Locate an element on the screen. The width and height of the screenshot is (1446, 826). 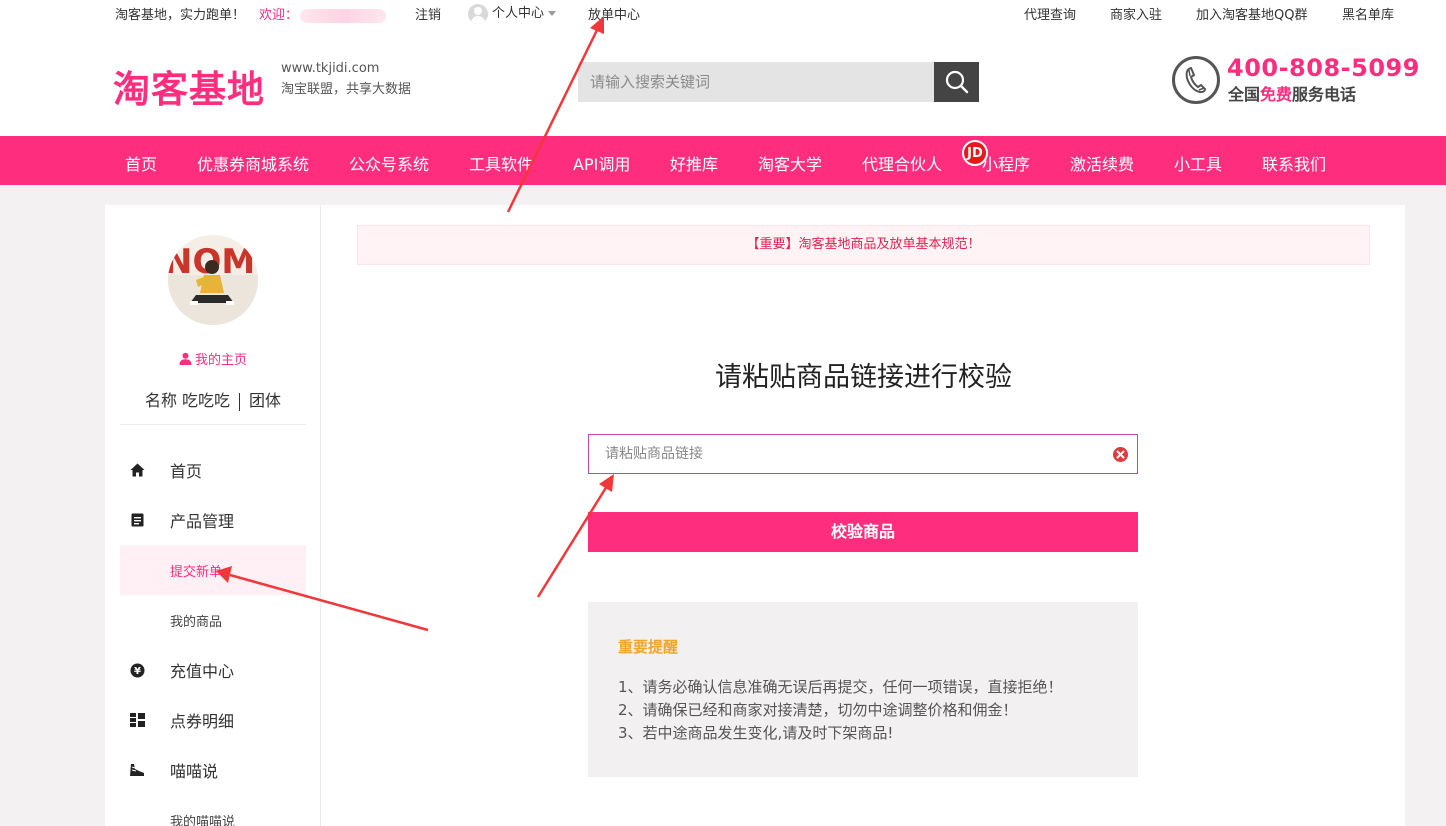
welcome-area: 欢迎： is located at coordinates (323, 13).